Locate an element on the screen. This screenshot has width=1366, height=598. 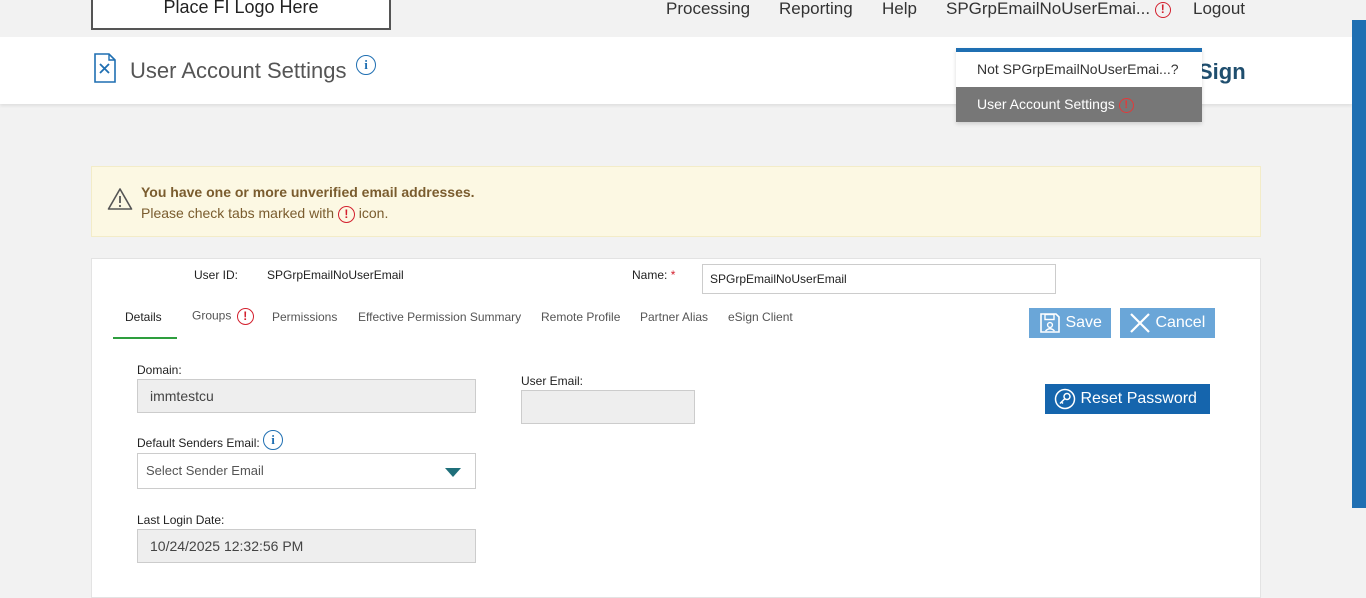
key-icon is located at coordinates (1065, 399).